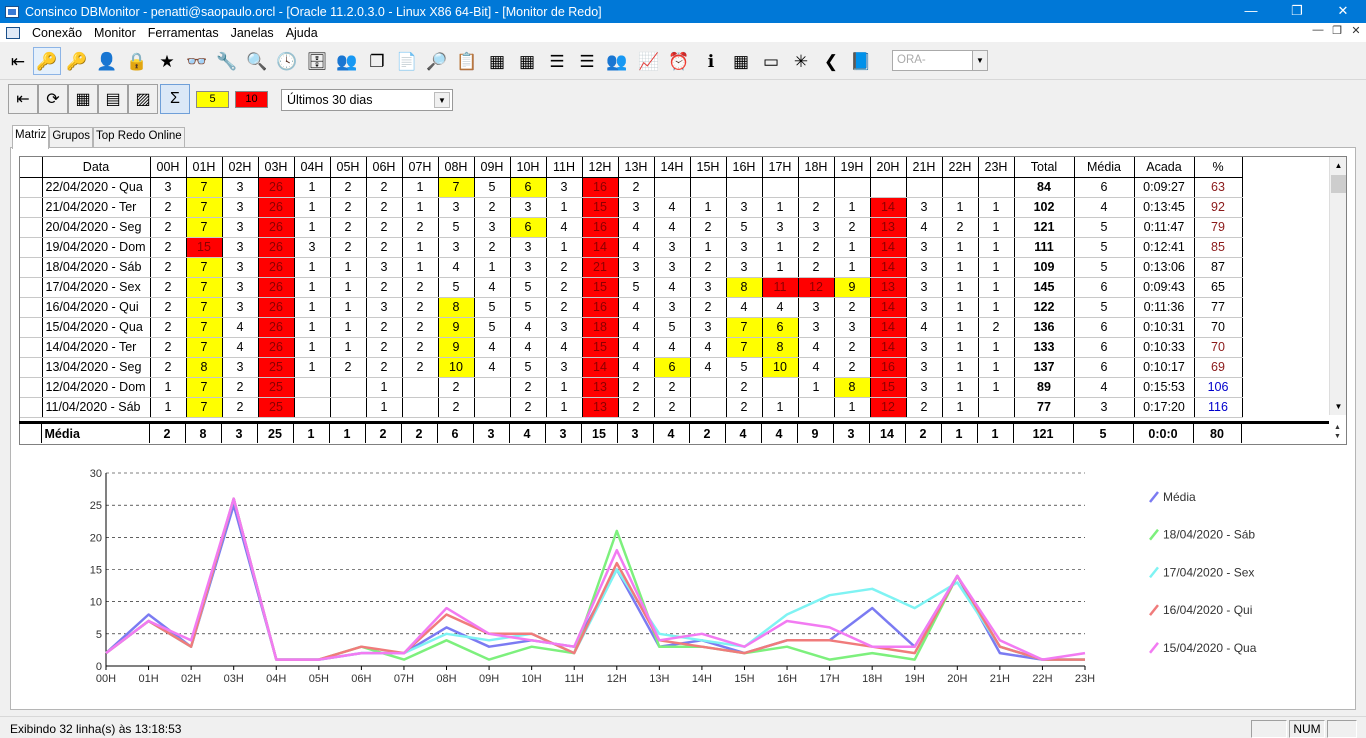 The width and height of the screenshot is (1366, 738). Describe the element at coordinates (53, 99) in the screenshot. I see `refresh-icon: ⟳` at that location.